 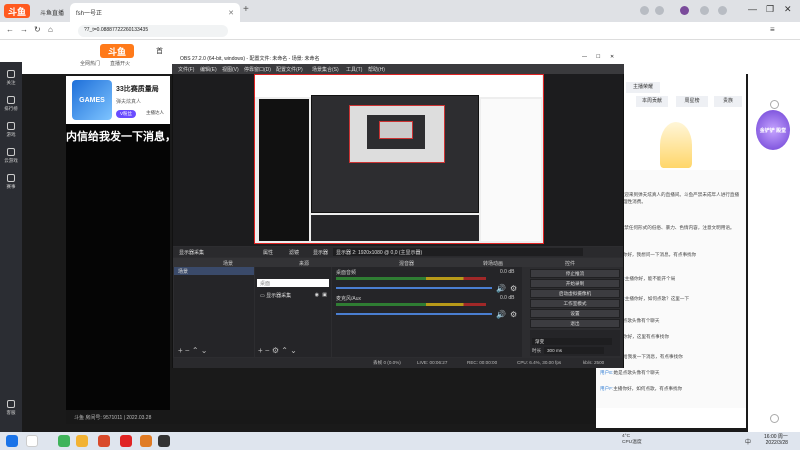 What do you see at coordinates (575, 273) in the screenshot?
I see `stop-streaming-button: 停止推流` at bounding box center [575, 273].